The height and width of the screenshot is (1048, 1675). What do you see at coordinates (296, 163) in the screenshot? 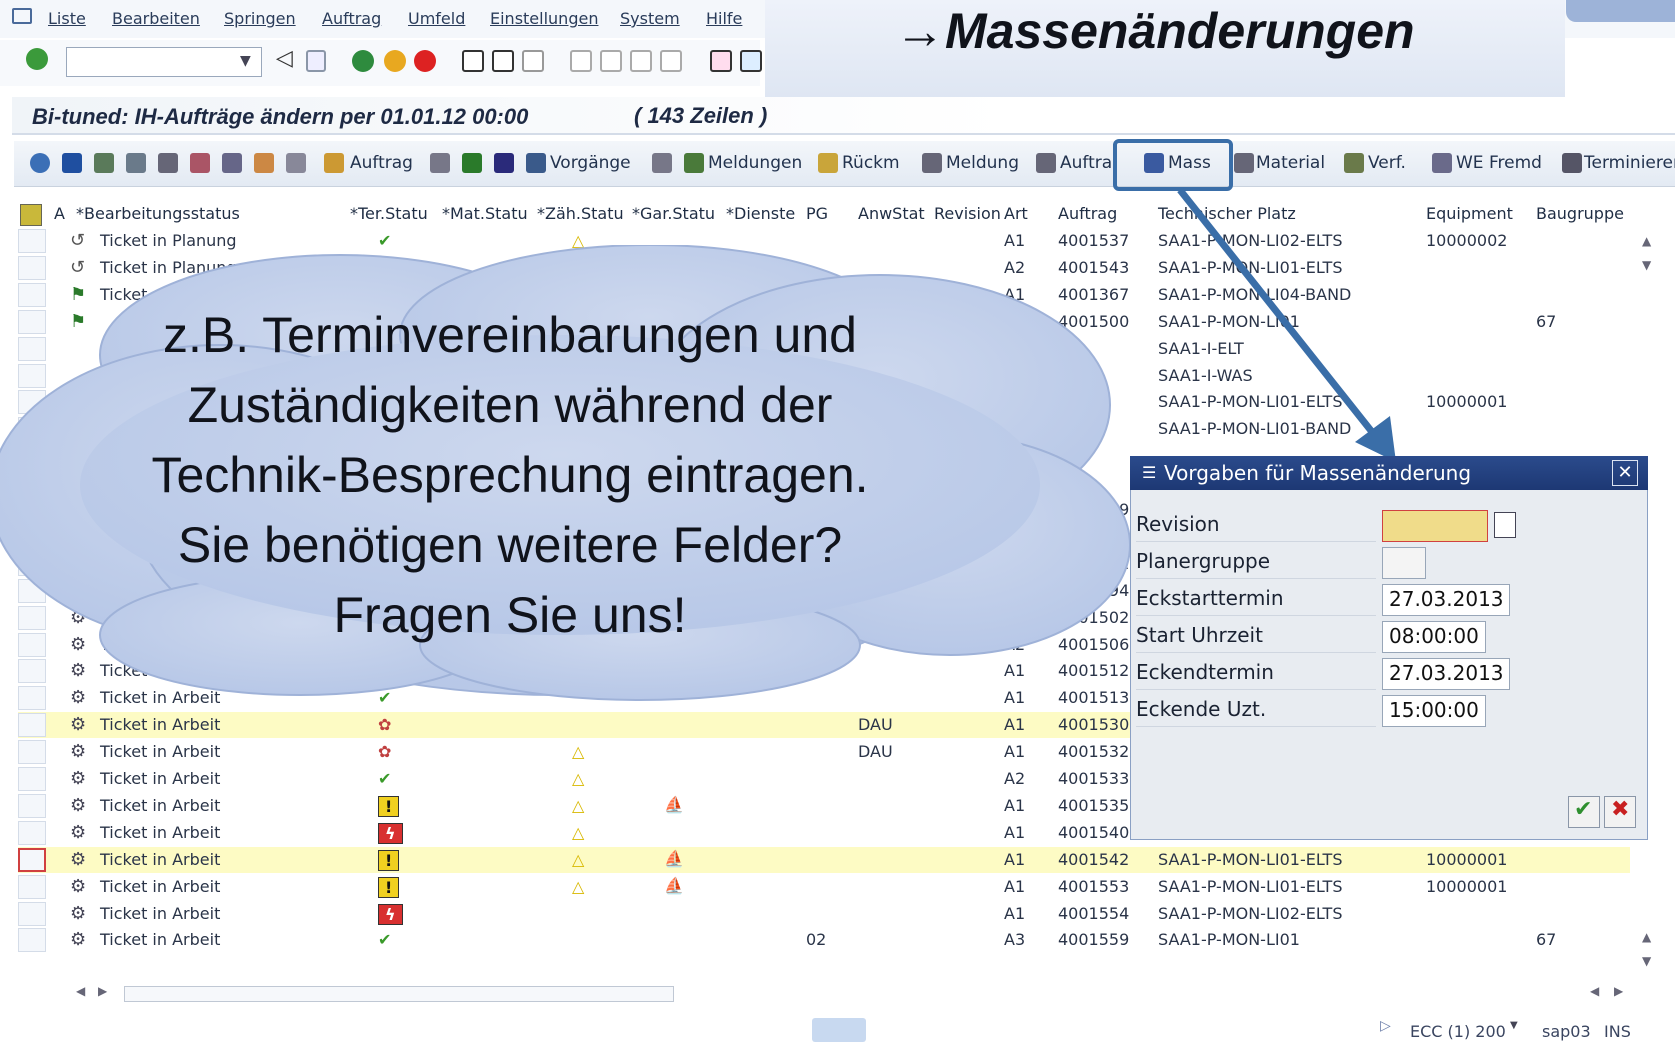
I see `calc-icon` at bounding box center [296, 163].